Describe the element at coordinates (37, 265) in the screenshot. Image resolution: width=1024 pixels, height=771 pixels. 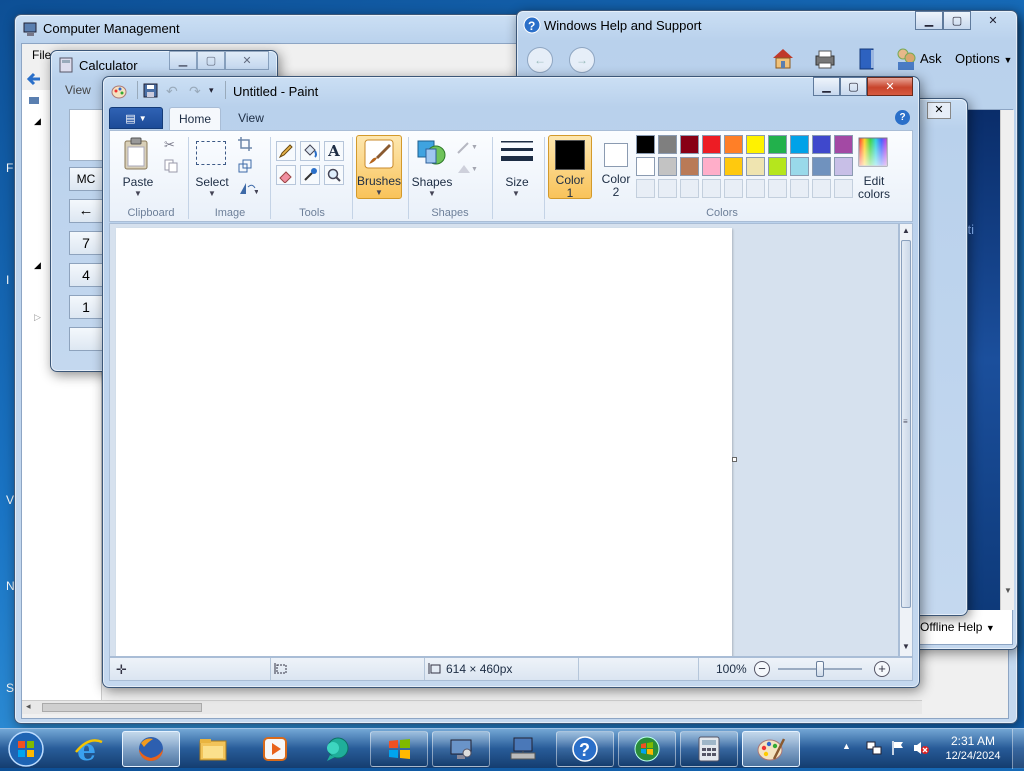
I see `expander-icon: ◢` at that location.